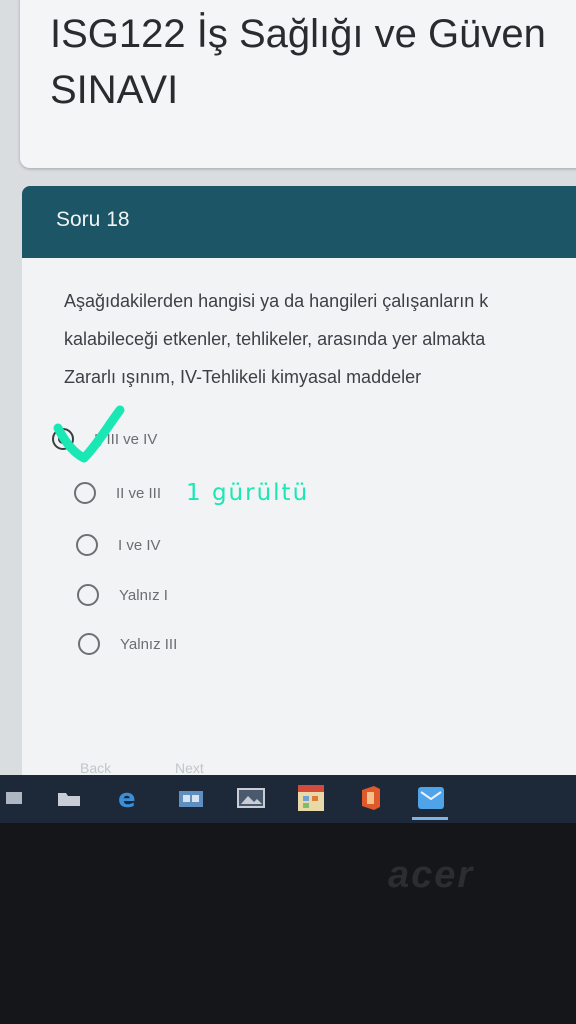 The height and width of the screenshot is (1024, 576). What do you see at coordinates (15, 798) in the screenshot?
I see `task-view-icon` at bounding box center [15, 798].